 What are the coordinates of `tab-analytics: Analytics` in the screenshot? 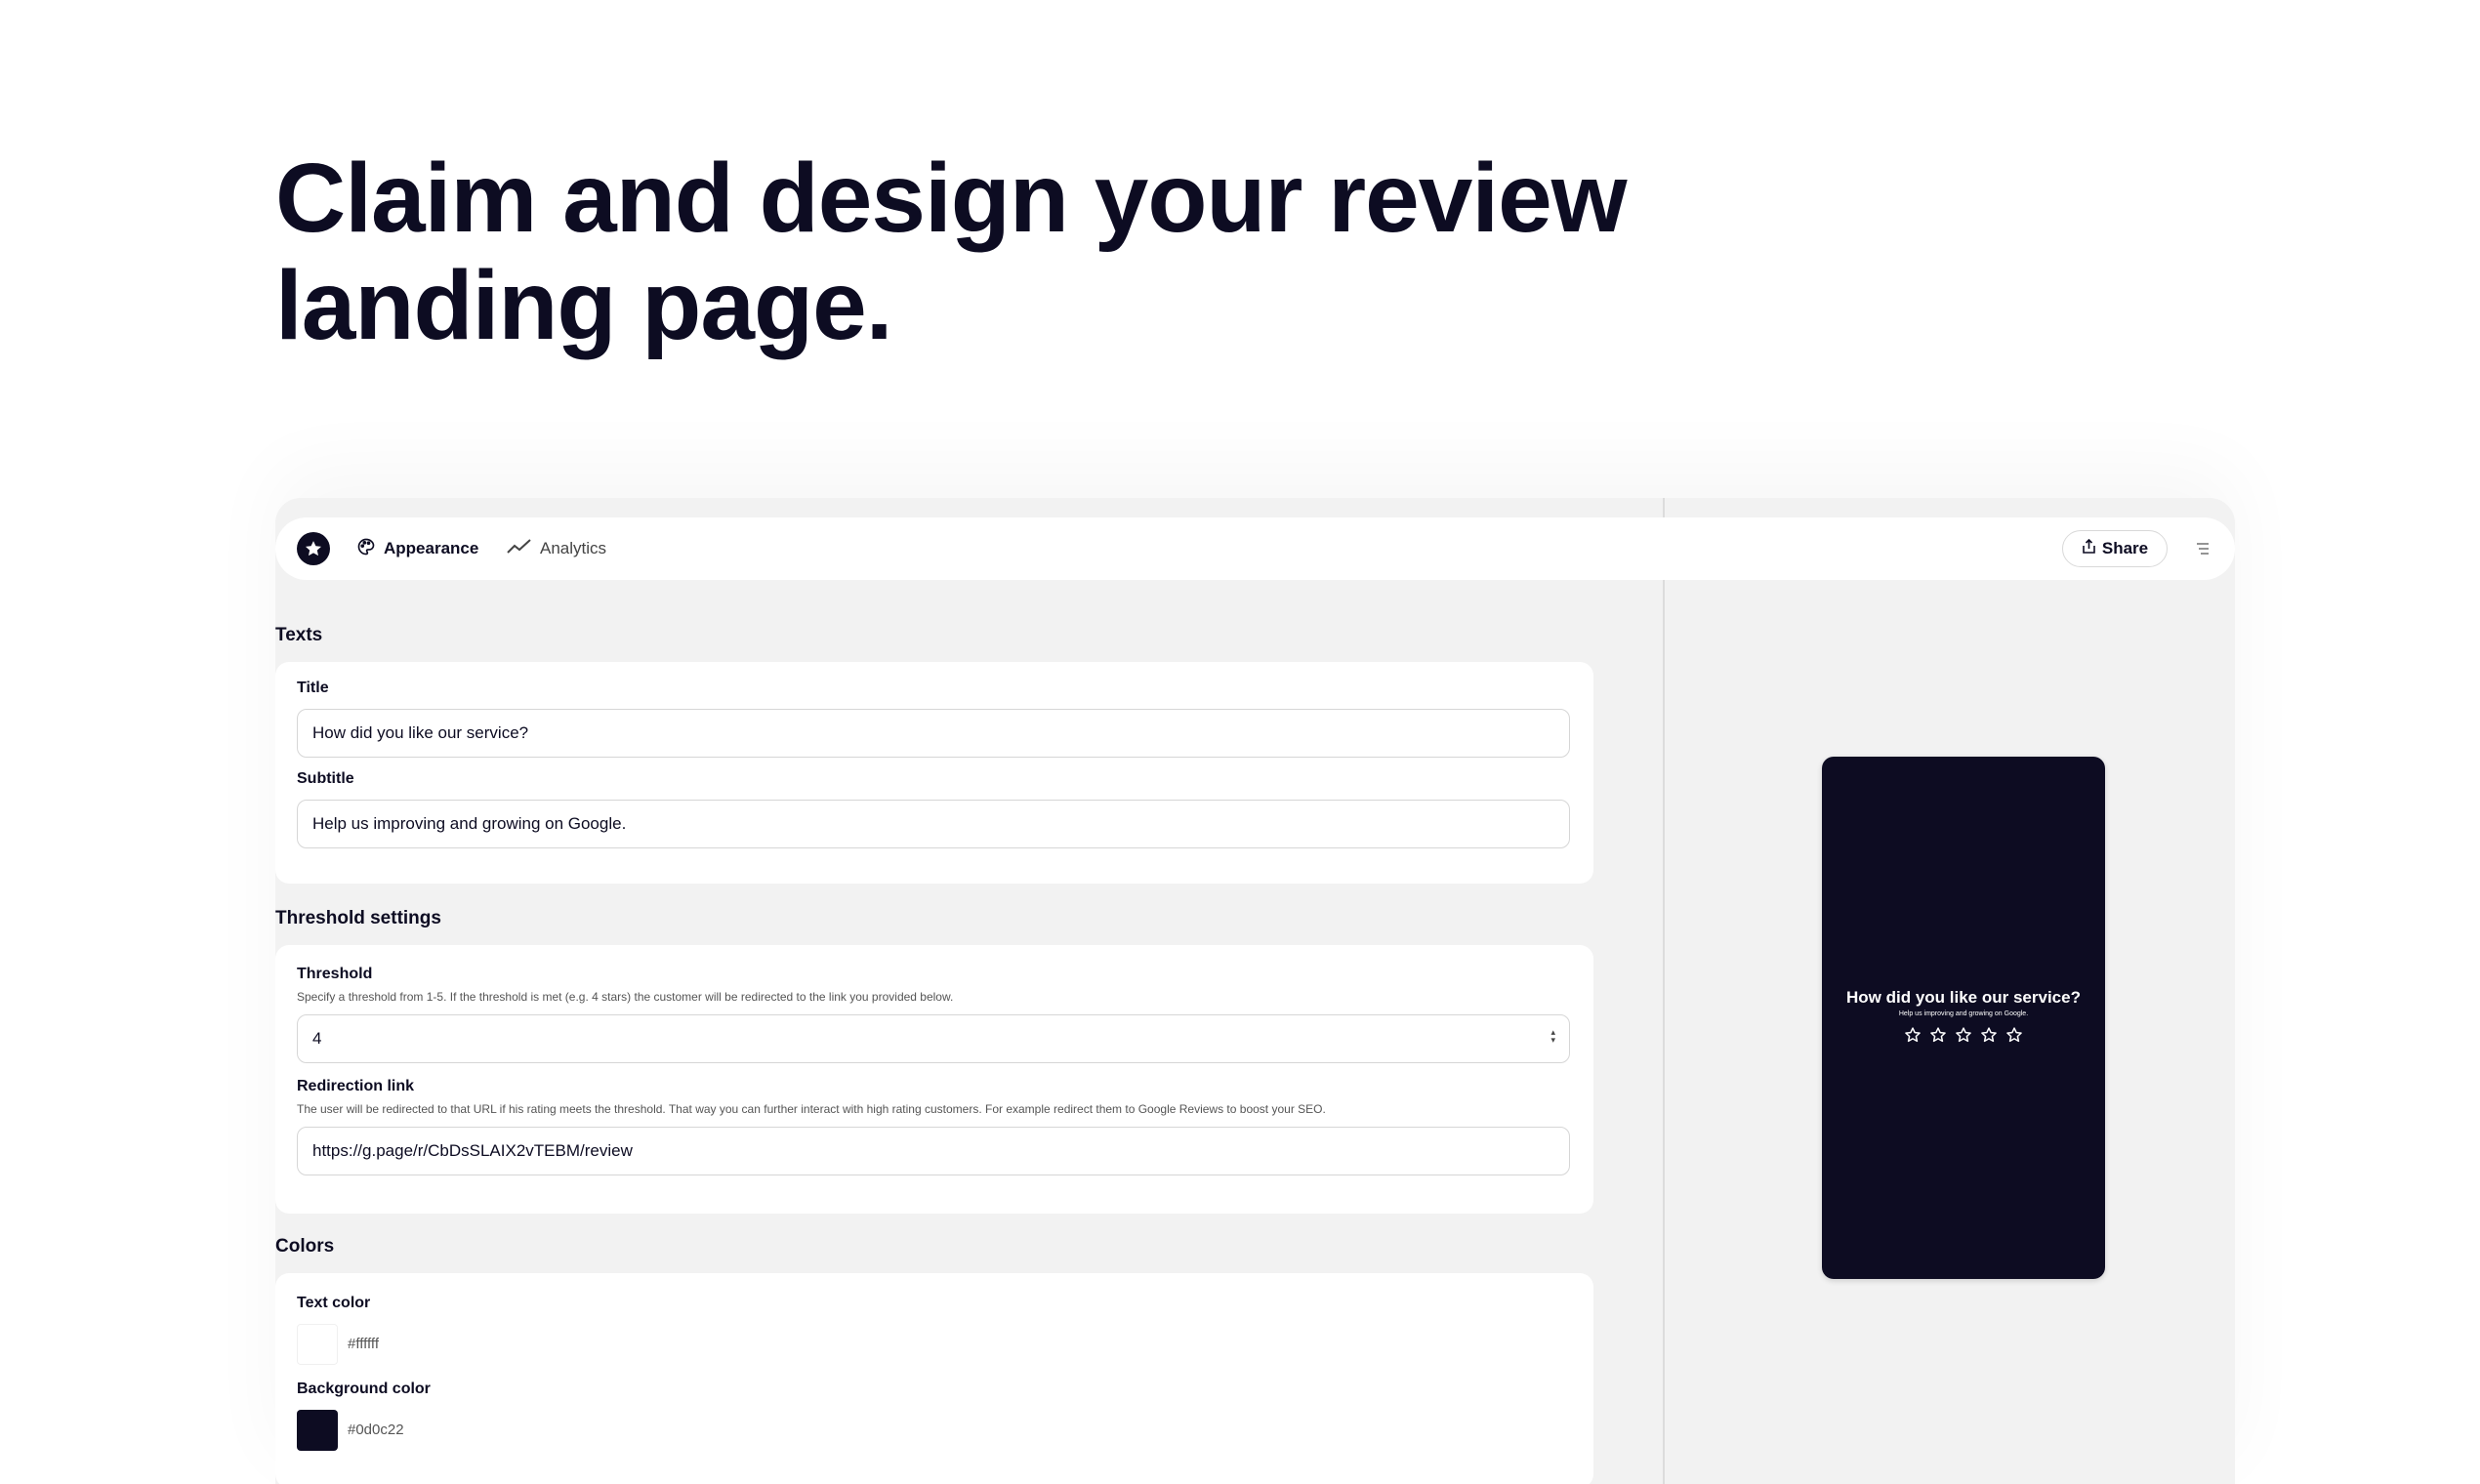 It's located at (556, 548).